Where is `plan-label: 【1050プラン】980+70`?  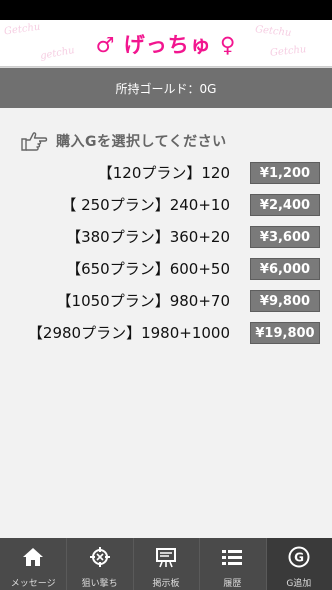 plan-label: 【1050プラン】980+70 is located at coordinates (143, 301).